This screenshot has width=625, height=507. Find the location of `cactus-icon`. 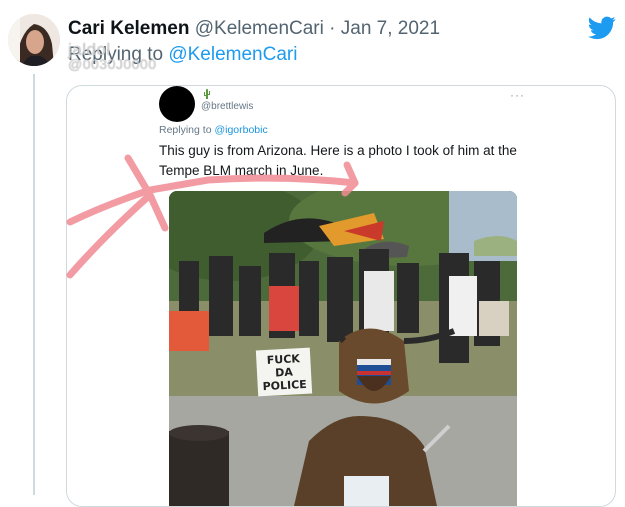

cactus-icon is located at coordinates (207, 95).